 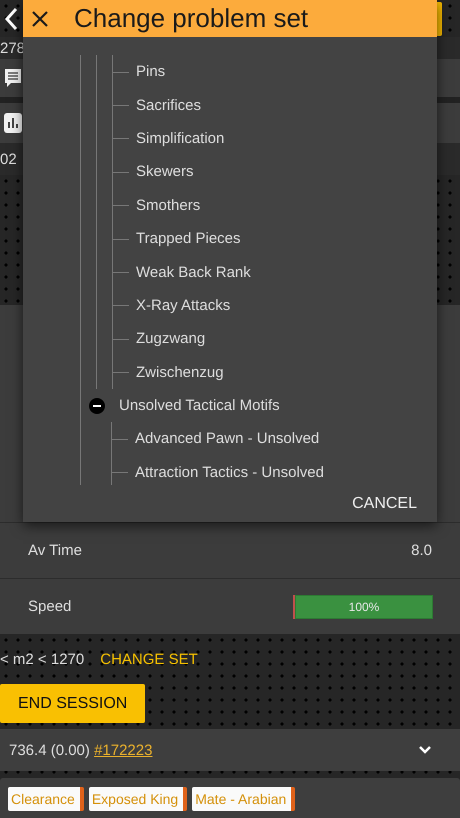 What do you see at coordinates (364, 607) in the screenshot?
I see `speed-reading: 100%` at bounding box center [364, 607].